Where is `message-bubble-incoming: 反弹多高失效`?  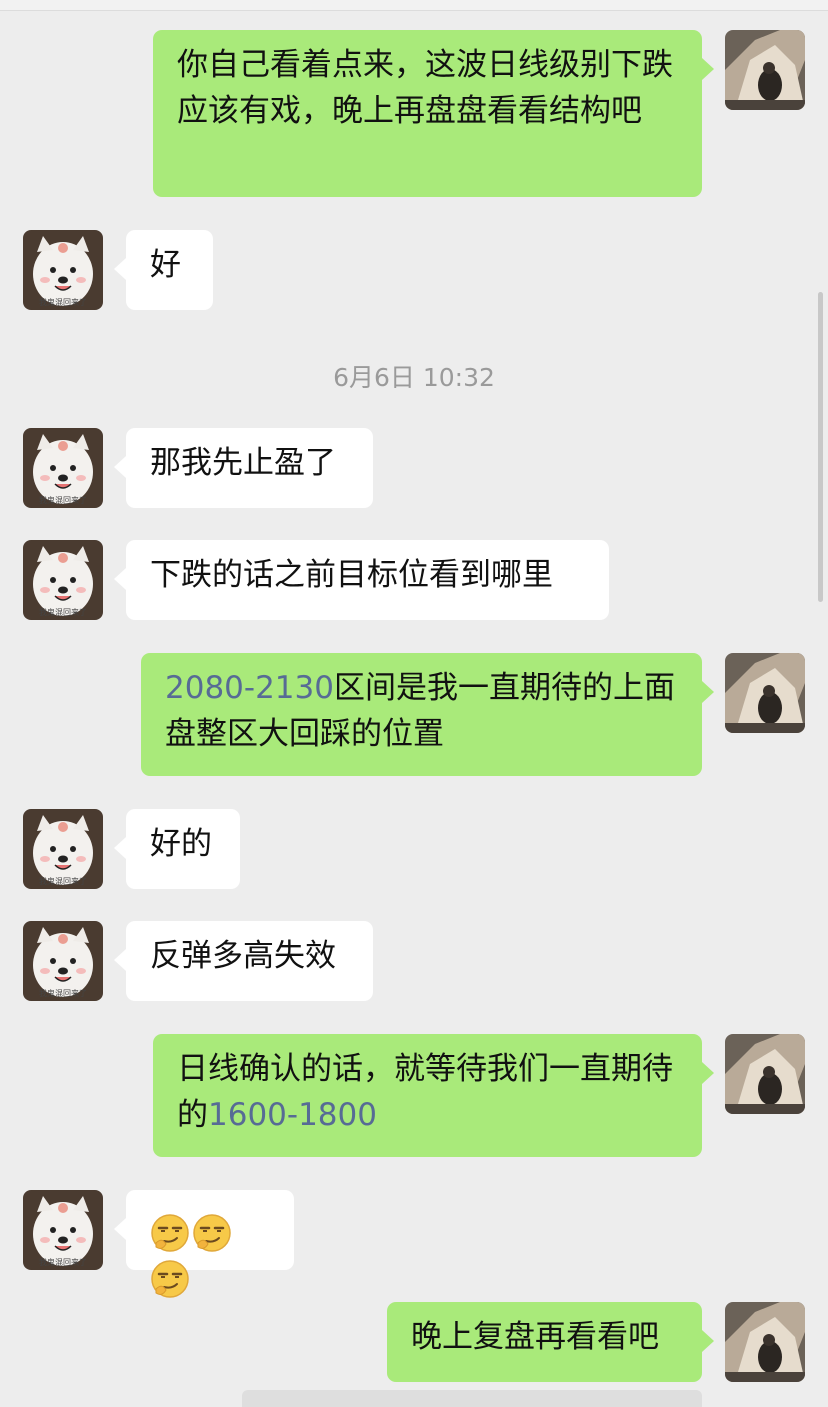
message-bubble-incoming: 反弹多高失效 is located at coordinates (243, 961).